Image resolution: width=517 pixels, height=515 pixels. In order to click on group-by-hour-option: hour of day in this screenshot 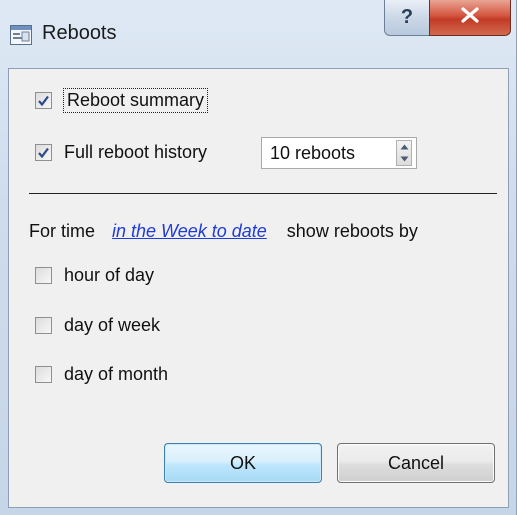, I will do `click(94, 275)`.